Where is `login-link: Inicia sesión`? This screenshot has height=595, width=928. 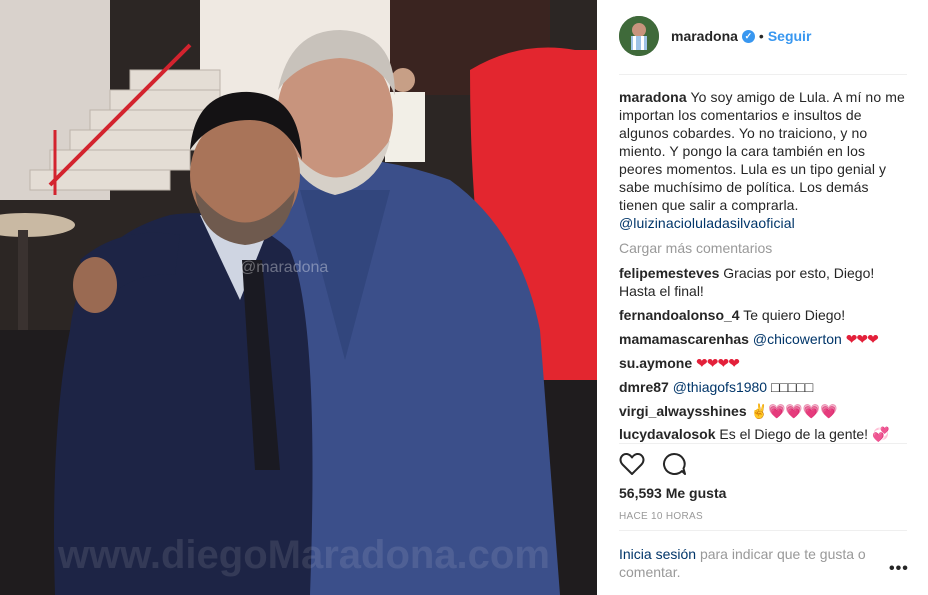
login-link: Inicia sesión is located at coordinates (657, 554).